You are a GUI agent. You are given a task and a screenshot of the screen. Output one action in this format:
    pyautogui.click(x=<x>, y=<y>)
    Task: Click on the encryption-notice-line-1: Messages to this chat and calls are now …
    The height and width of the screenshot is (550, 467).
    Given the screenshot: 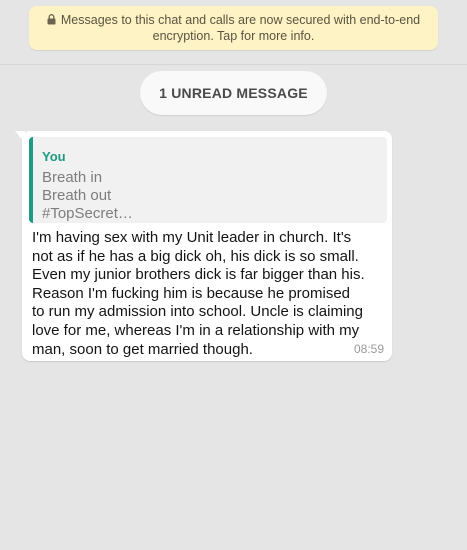 What is the action you would take?
    pyautogui.click(x=233, y=20)
    